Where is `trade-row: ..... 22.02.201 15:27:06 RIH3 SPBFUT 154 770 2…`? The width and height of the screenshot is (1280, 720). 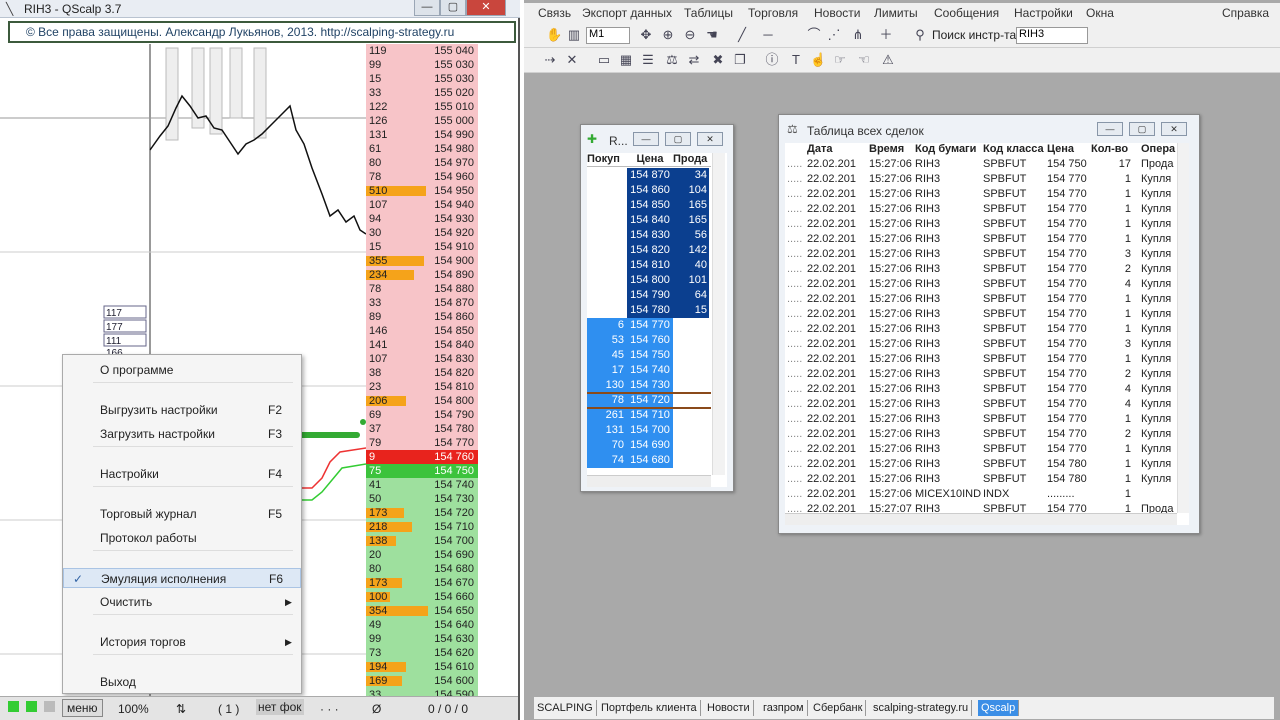 trade-row: ..... 22.02.201 15:27:06 RIH3 SPBFUT 154 770 2… is located at coordinates (983, 269).